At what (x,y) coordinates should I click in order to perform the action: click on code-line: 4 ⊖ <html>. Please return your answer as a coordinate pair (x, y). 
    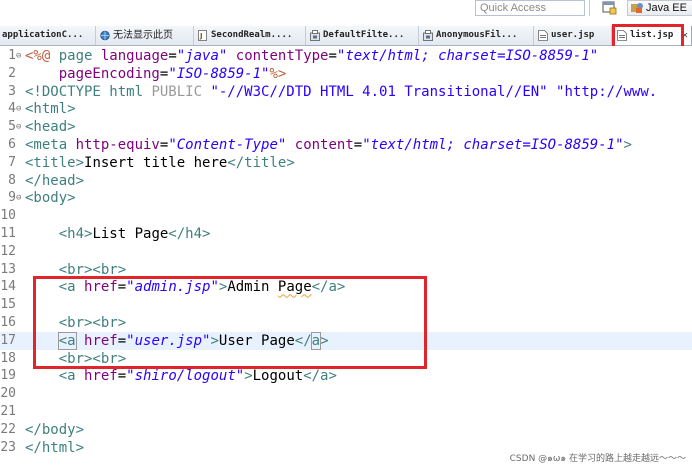
    Looking at the image, I should click on (346, 109).